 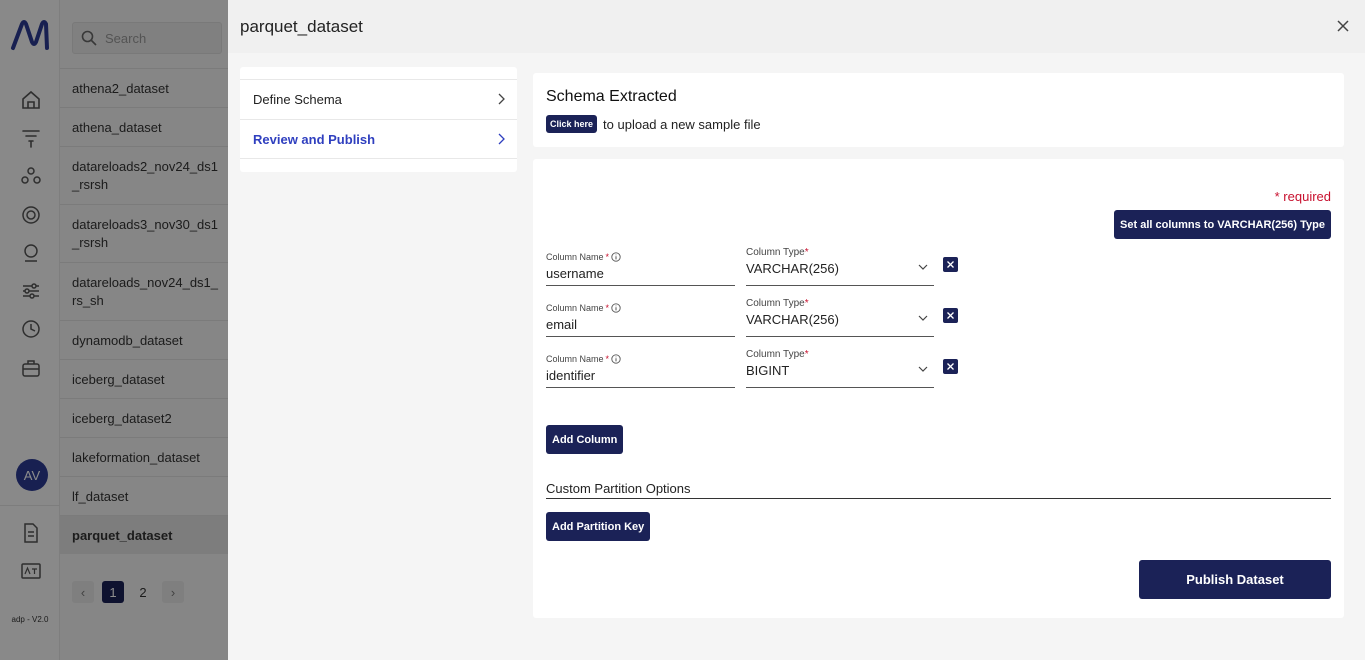 I want to click on wizard-steps: Define Schema Review and Publish, so click(x=378, y=119).